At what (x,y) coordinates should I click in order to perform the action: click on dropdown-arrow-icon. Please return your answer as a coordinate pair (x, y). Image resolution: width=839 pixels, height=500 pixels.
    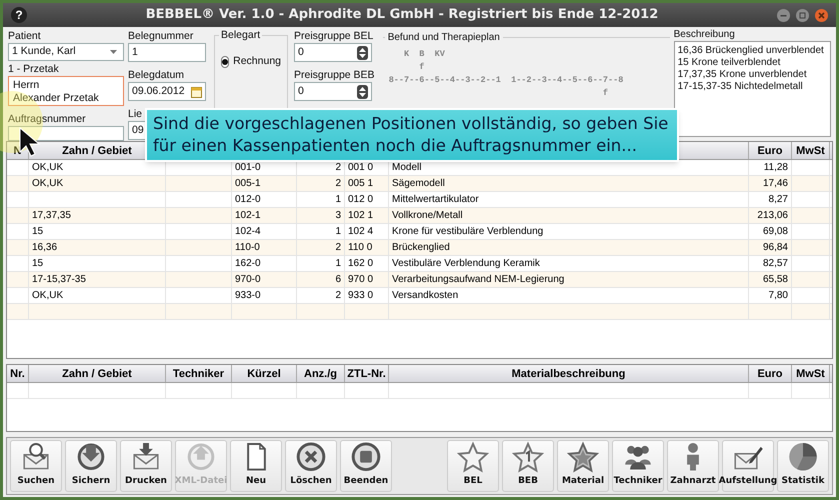
    Looking at the image, I should click on (113, 51).